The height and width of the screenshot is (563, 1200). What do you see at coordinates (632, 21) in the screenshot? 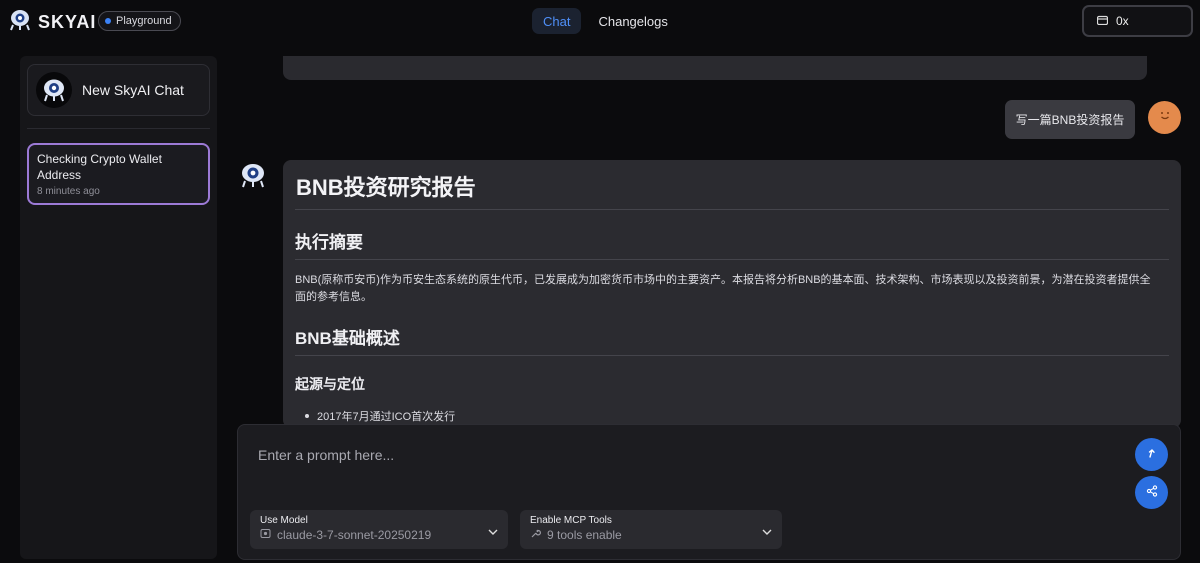
I see `tab-changelogs: Changelogs` at bounding box center [632, 21].